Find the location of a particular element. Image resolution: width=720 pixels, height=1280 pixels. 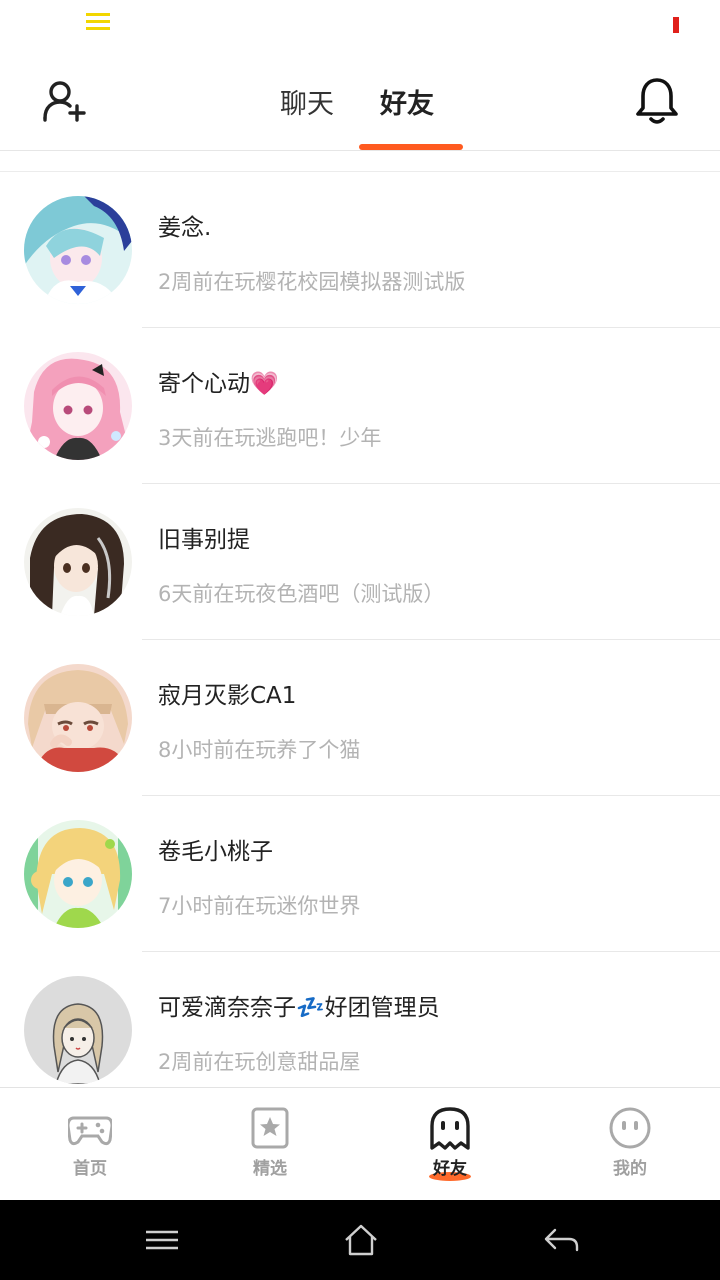

friend-row: 寂月灭影CA1 8小时前在玩养了个猫 is located at coordinates (360, 718).